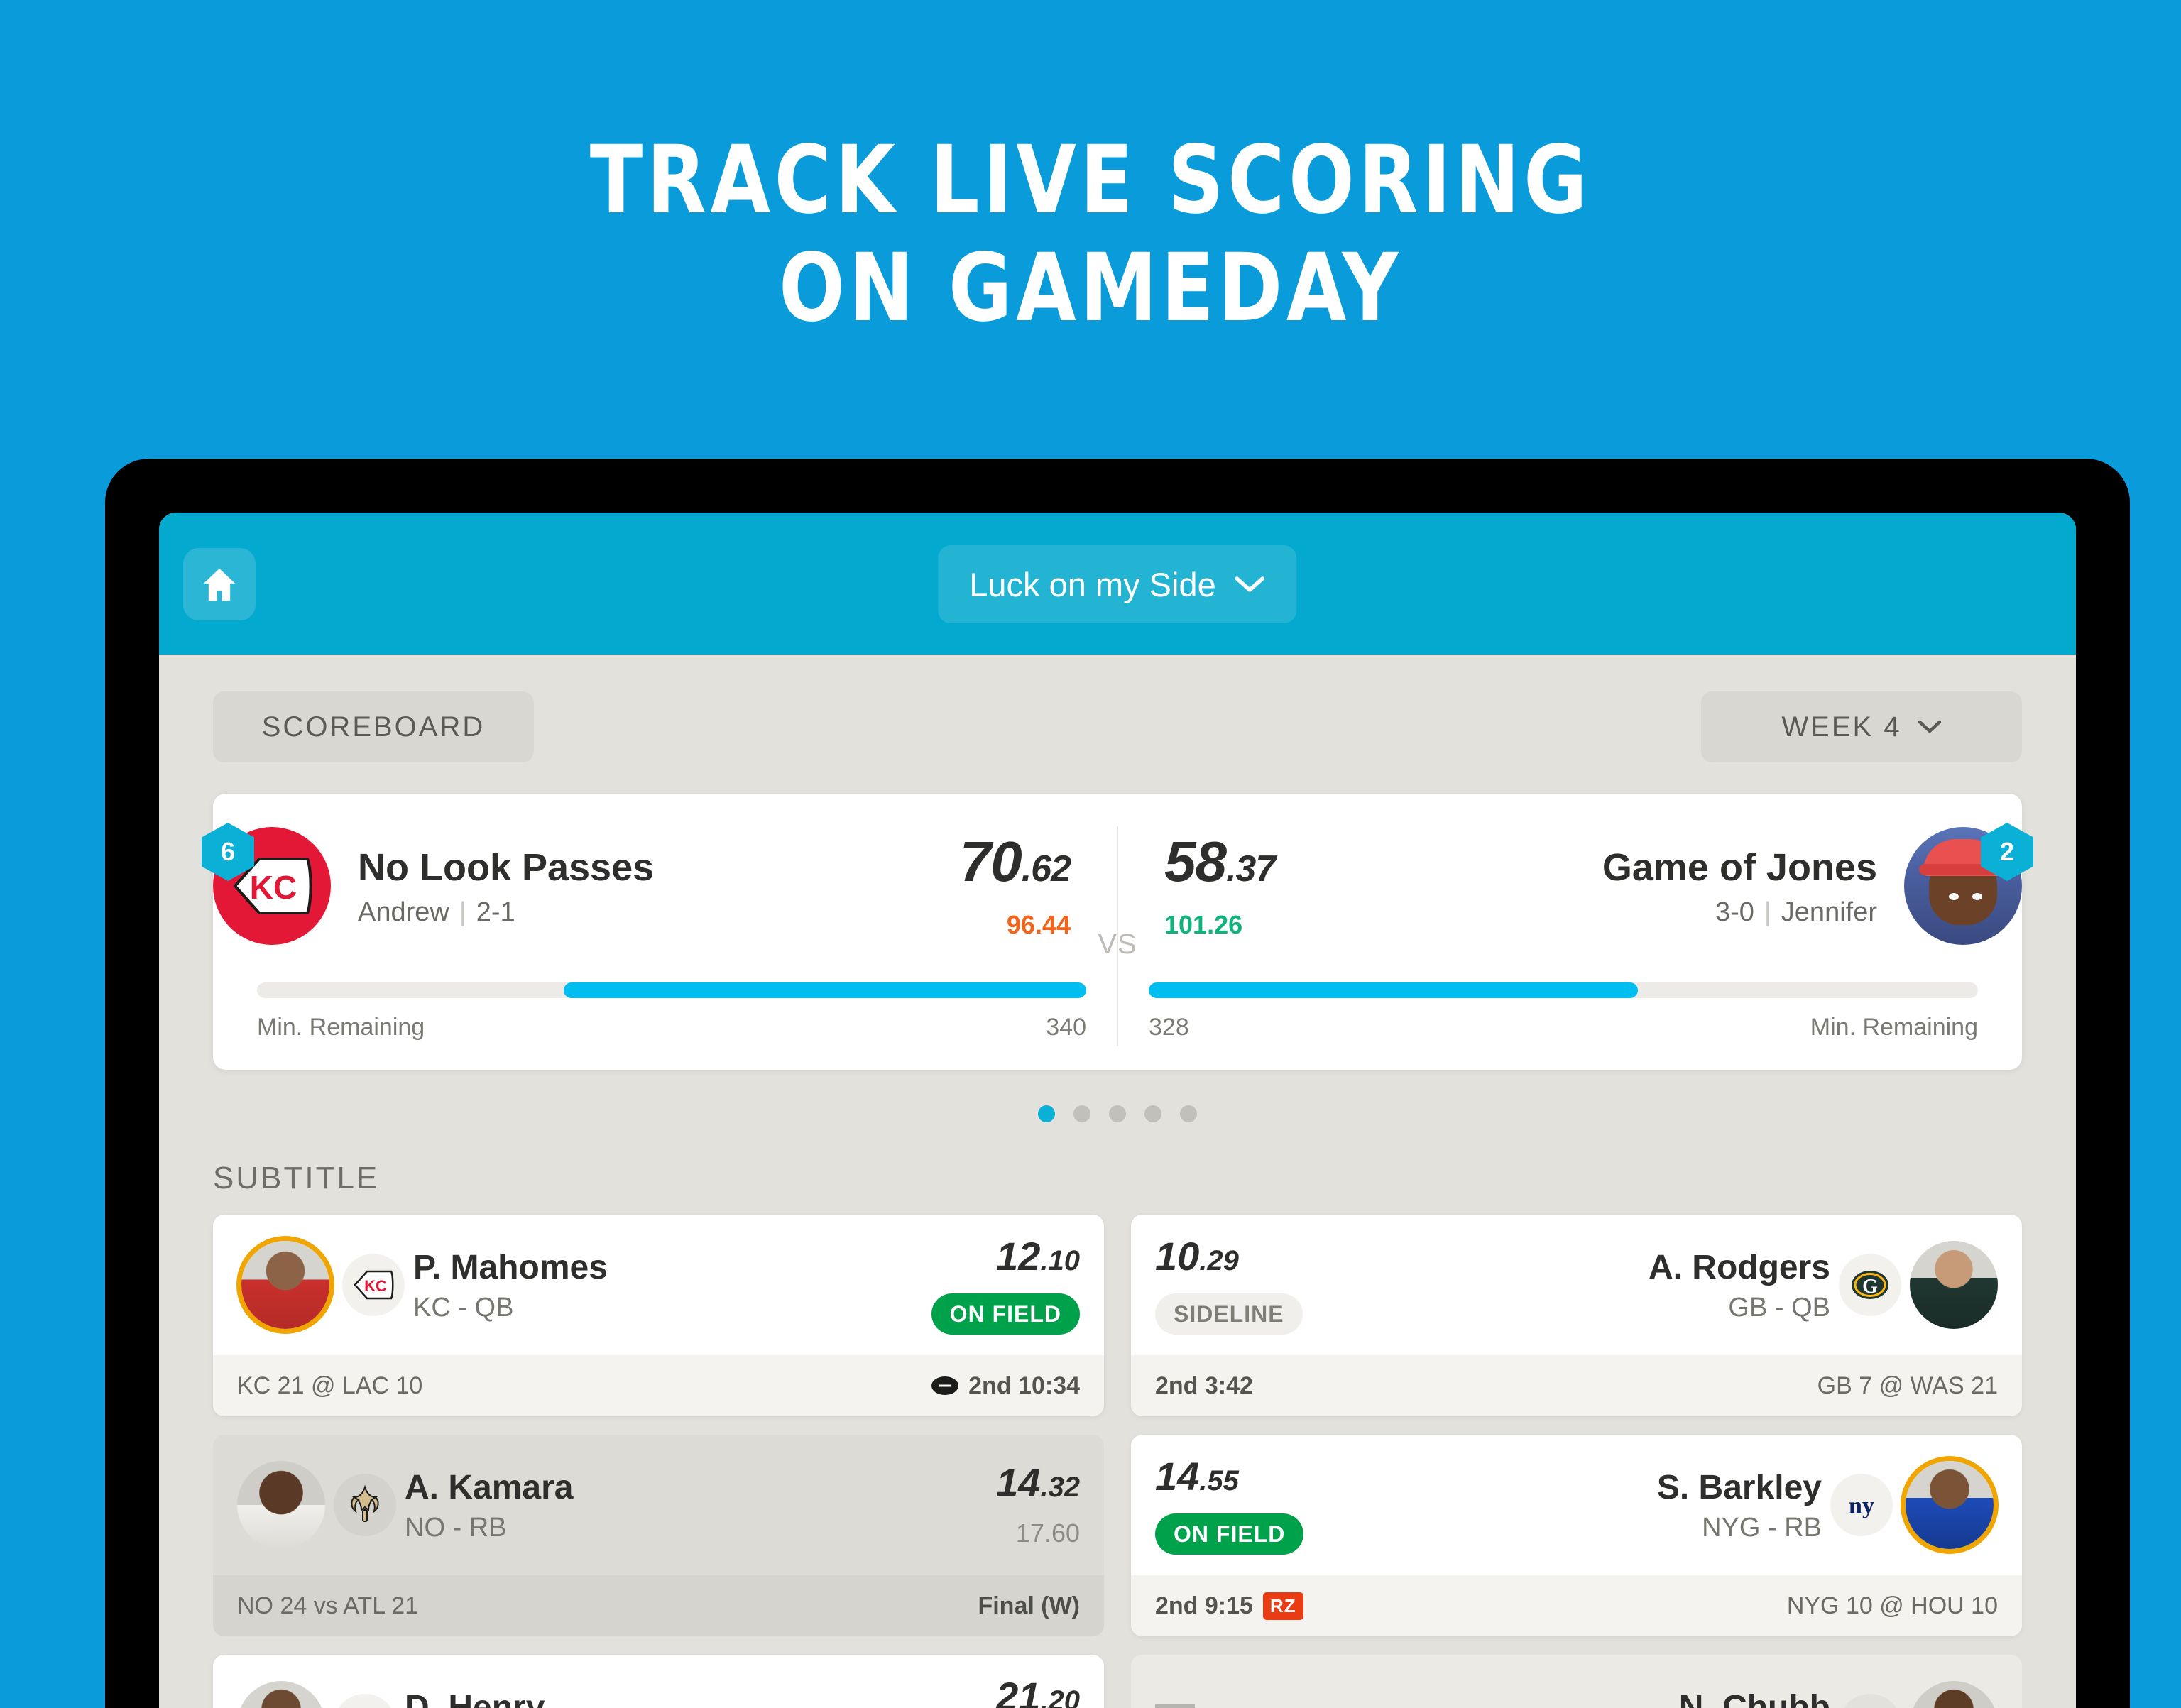 This screenshot has width=2181, height=1708. I want to click on player-points-decimal: .20, so click(1060, 1696).